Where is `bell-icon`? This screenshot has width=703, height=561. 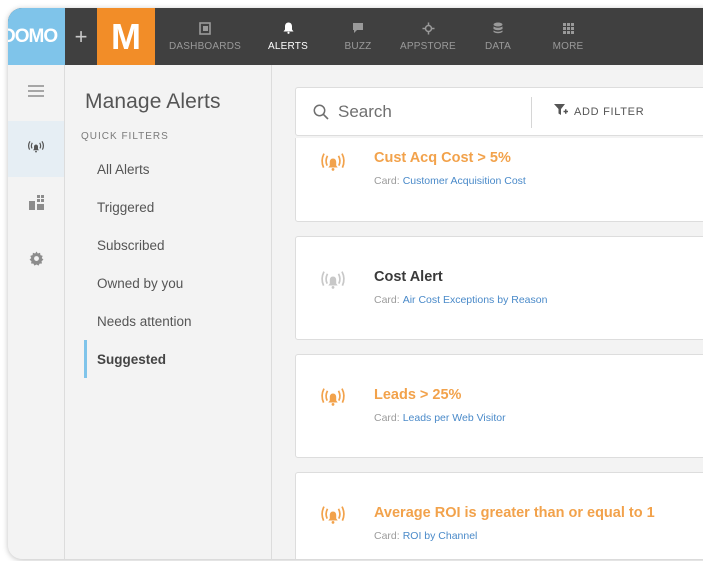 bell-icon is located at coordinates (288, 28).